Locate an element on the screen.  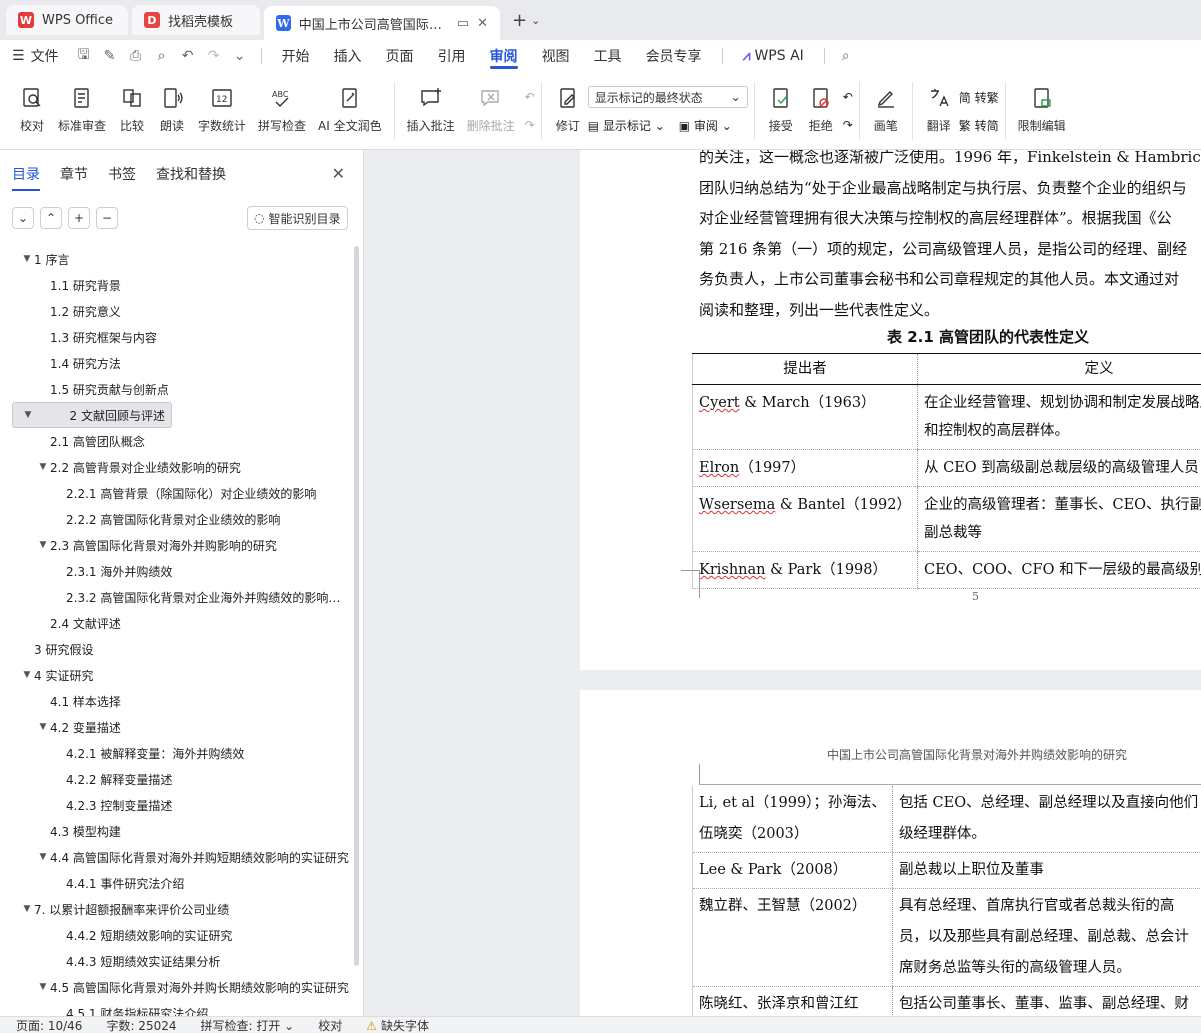
markup-display-select: 显示标记的最终状态 ⌄ is located at coordinates (667, 97).